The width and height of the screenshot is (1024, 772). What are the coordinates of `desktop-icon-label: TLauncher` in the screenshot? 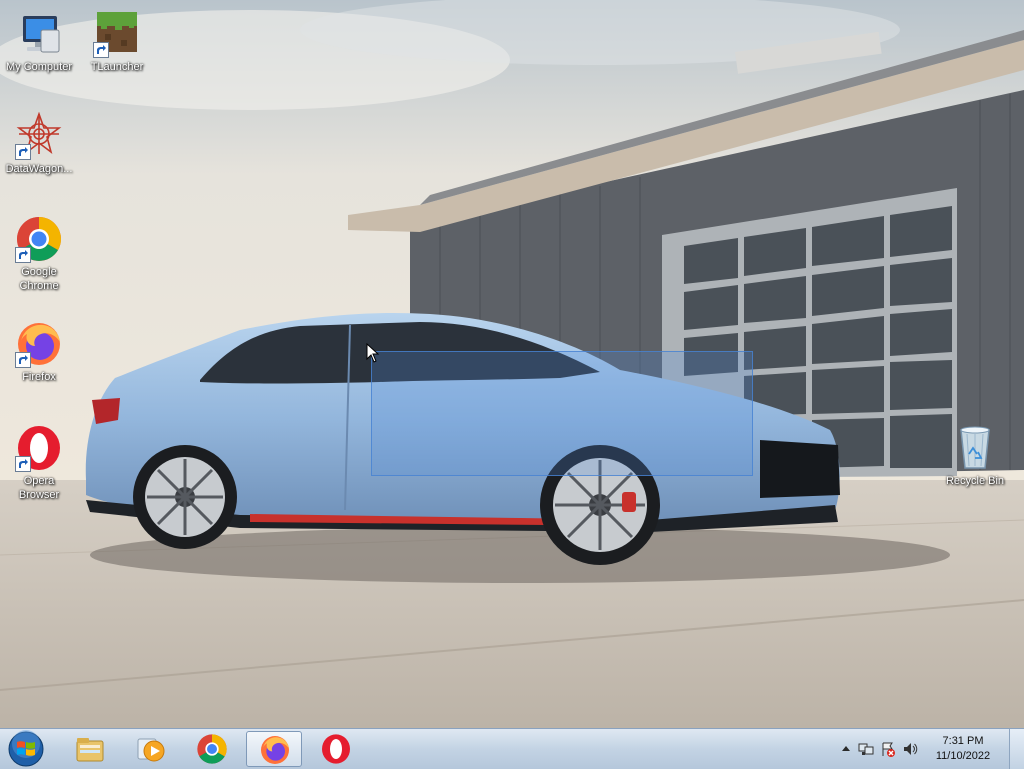 It's located at (117, 67).